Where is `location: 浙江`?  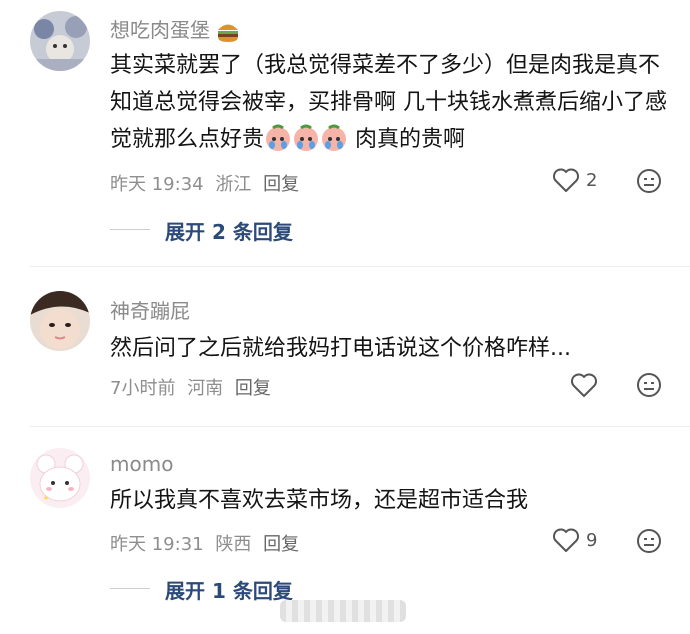
location: 浙江 is located at coordinates (233, 184).